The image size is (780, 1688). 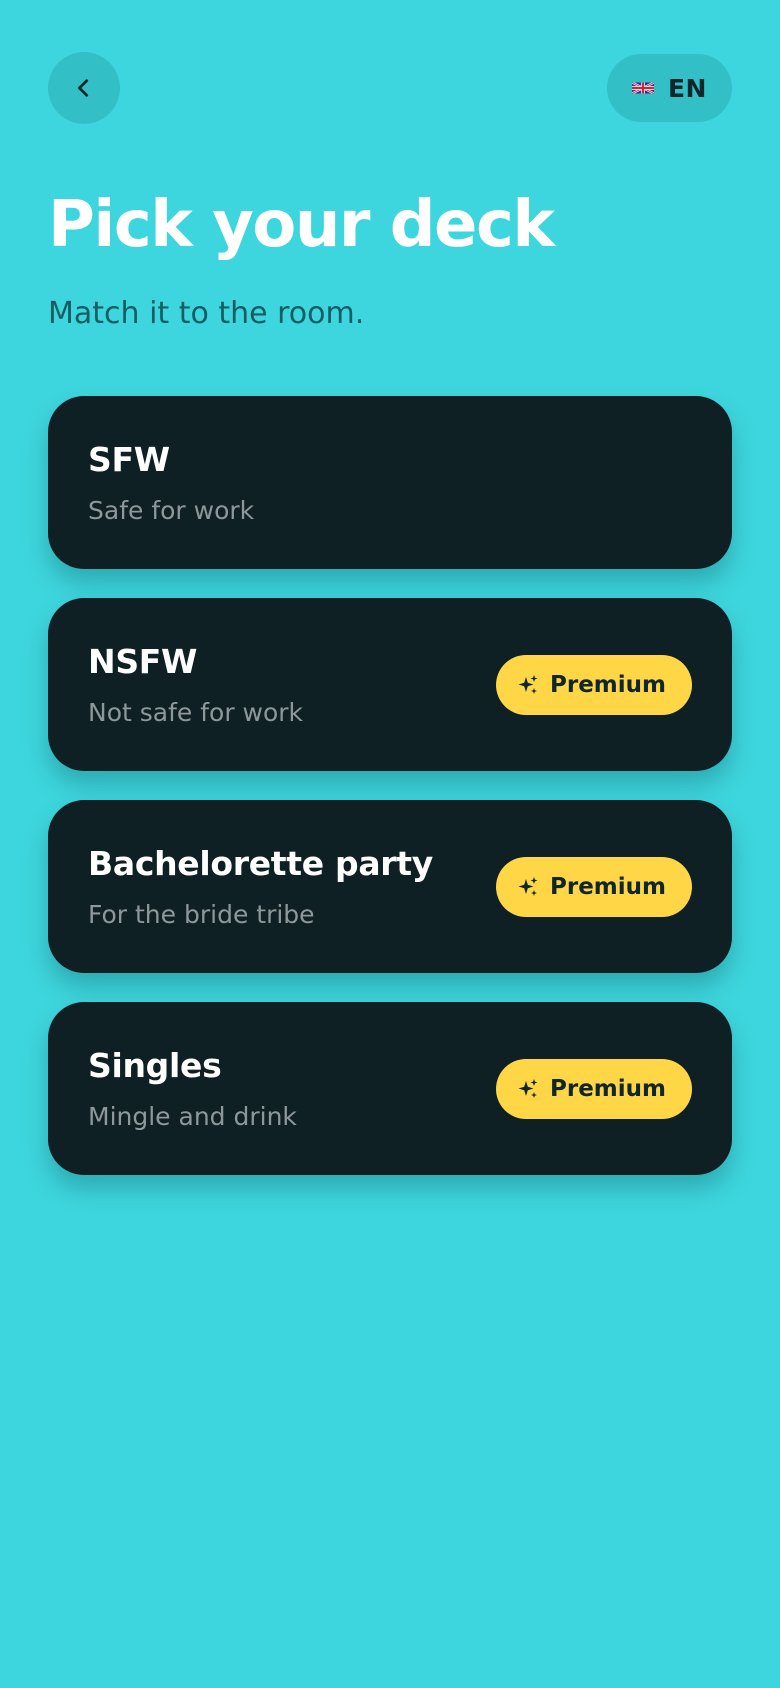 I want to click on chevron-left-icon, so click(x=83, y=88).